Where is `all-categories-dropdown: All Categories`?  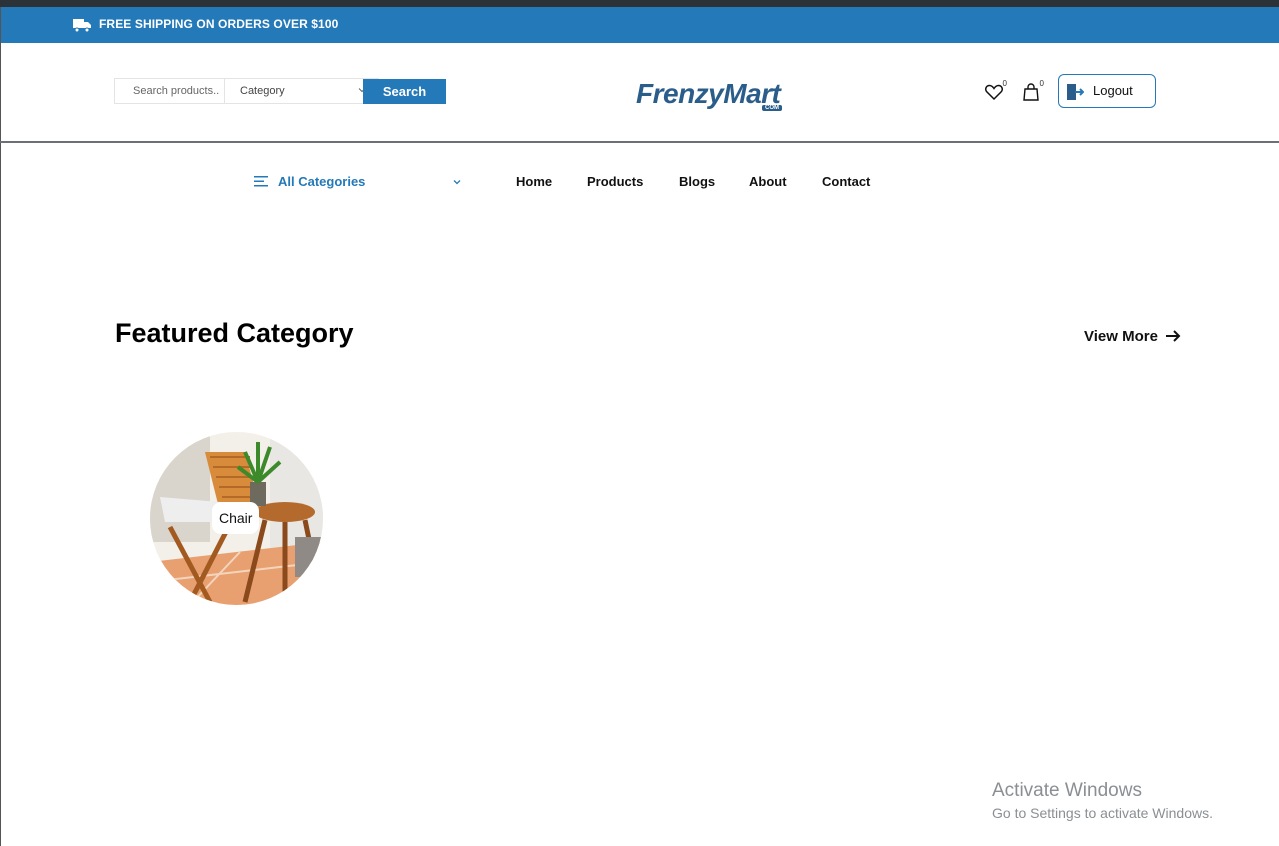 all-categories-dropdown: All Categories is located at coordinates (359, 182).